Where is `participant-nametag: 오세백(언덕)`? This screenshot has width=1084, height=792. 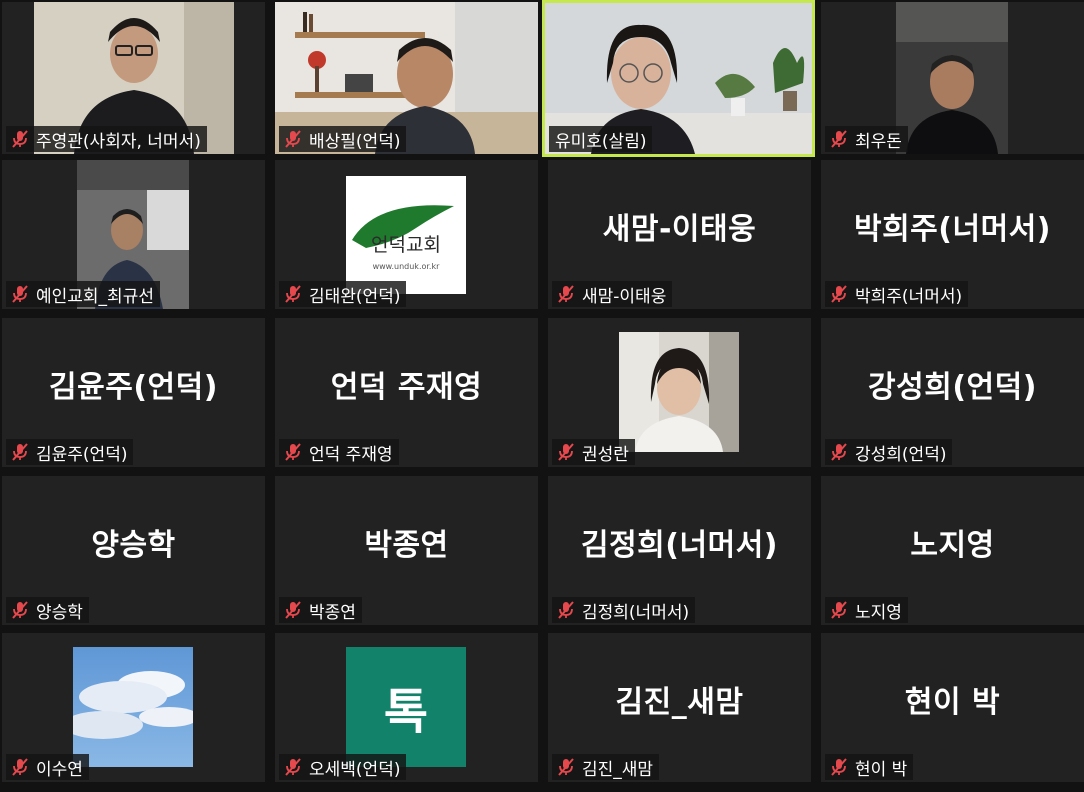
participant-nametag: 오세백(언덕) is located at coordinates (343, 767).